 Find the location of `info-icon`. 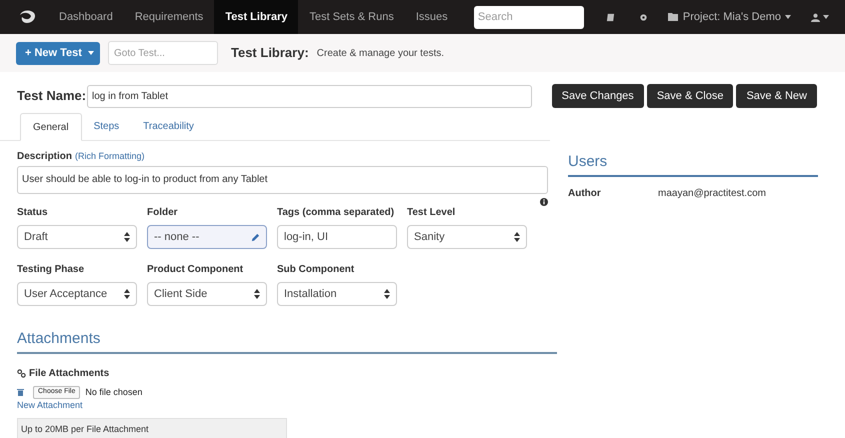

info-icon is located at coordinates (544, 202).